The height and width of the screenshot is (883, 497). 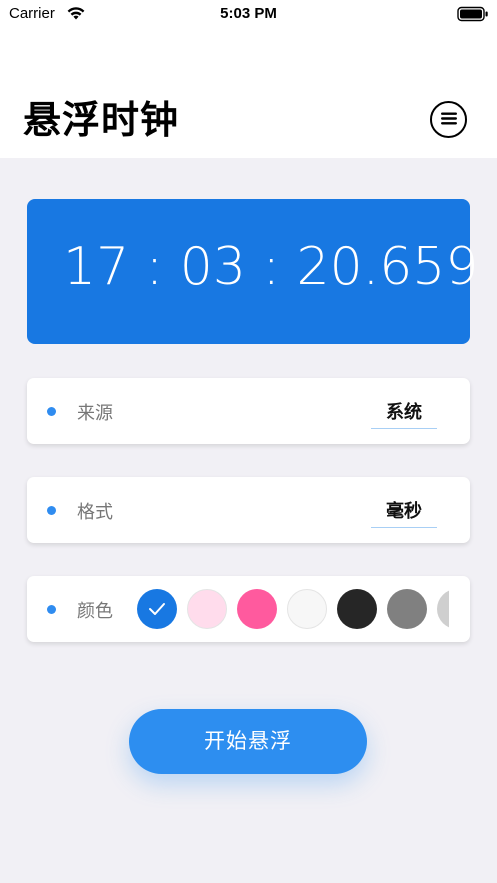 What do you see at coordinates (248, 510) in the screenshot?
I see `format-row: 格式 毫秒` at bounding box center [248, 510].